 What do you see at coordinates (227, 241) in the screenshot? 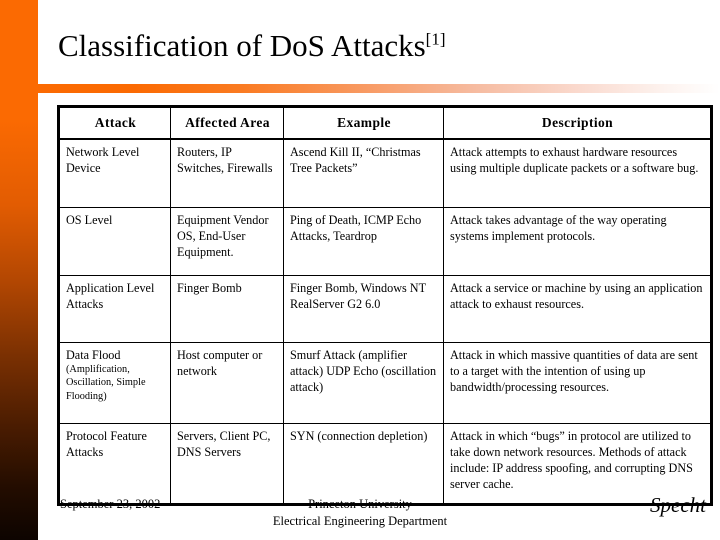
I see `cell-affected-area: Equipment Vendor OS, End-User Equipment.` at bounding box center [227, 241].